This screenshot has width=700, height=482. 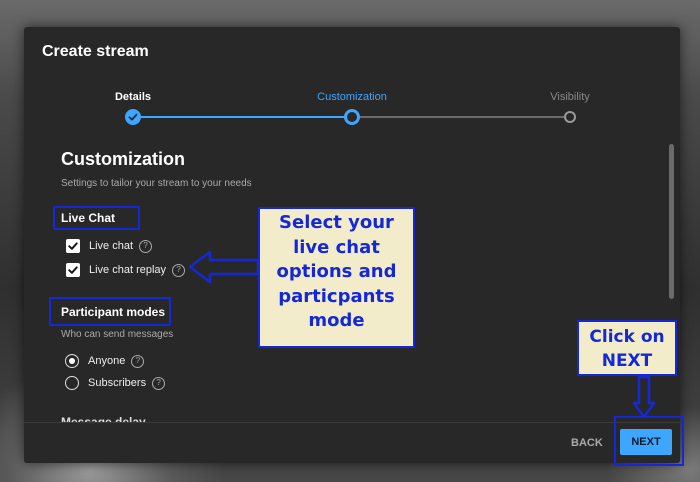 What do you see at coordinates (123, 159) in the screenshot?
I see `page-title: Customization` at bounding box center [123, 159].